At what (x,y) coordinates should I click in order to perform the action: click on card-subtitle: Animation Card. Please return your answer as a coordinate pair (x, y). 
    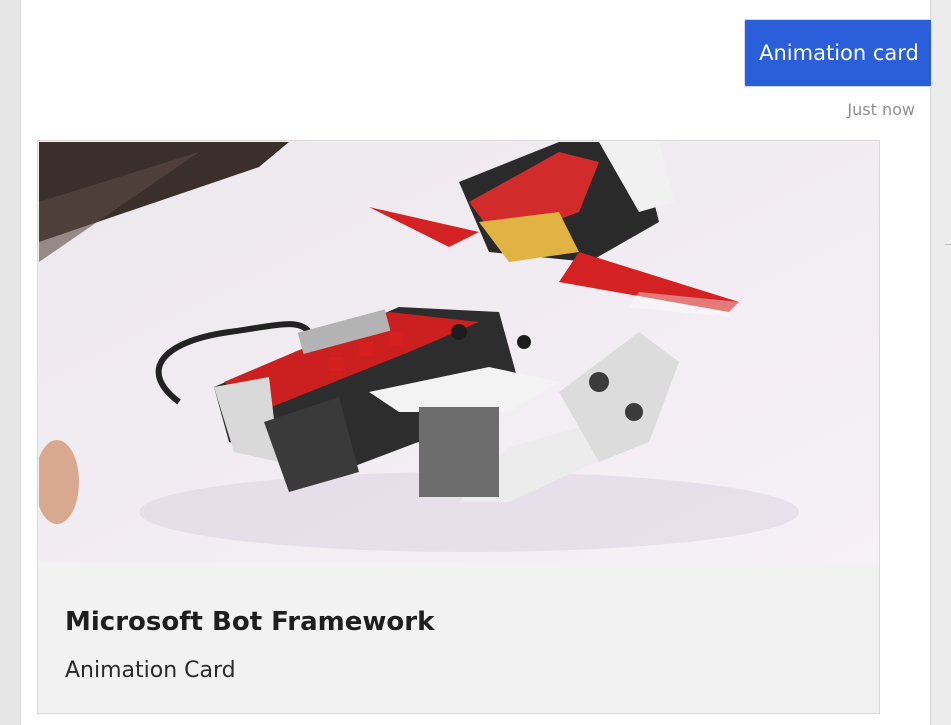
    Looking at the image, I should click on (150, 670).